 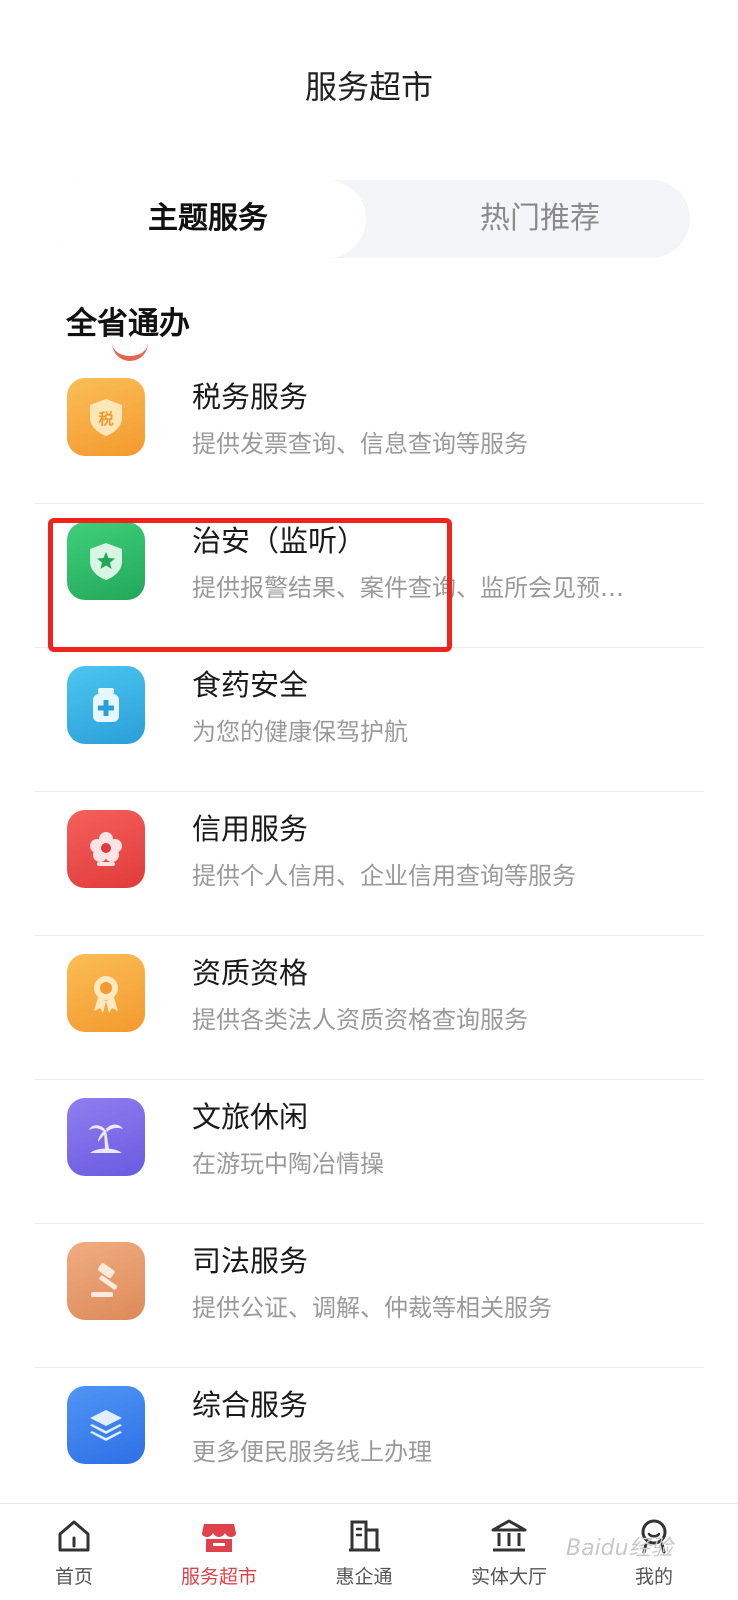 What do you see at coordinates (73, 1577) in the screenshot?
I see `tabbar-label: 首页` at bounding box center [73, 1577].